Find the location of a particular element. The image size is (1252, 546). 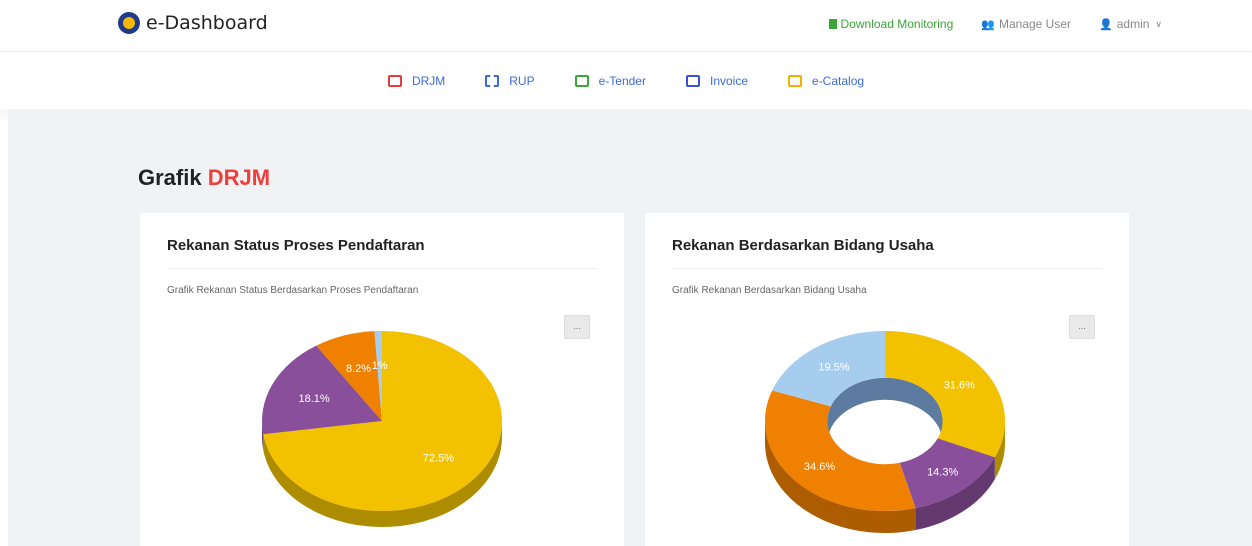

grid-icon is located at coordinates (492, 81).